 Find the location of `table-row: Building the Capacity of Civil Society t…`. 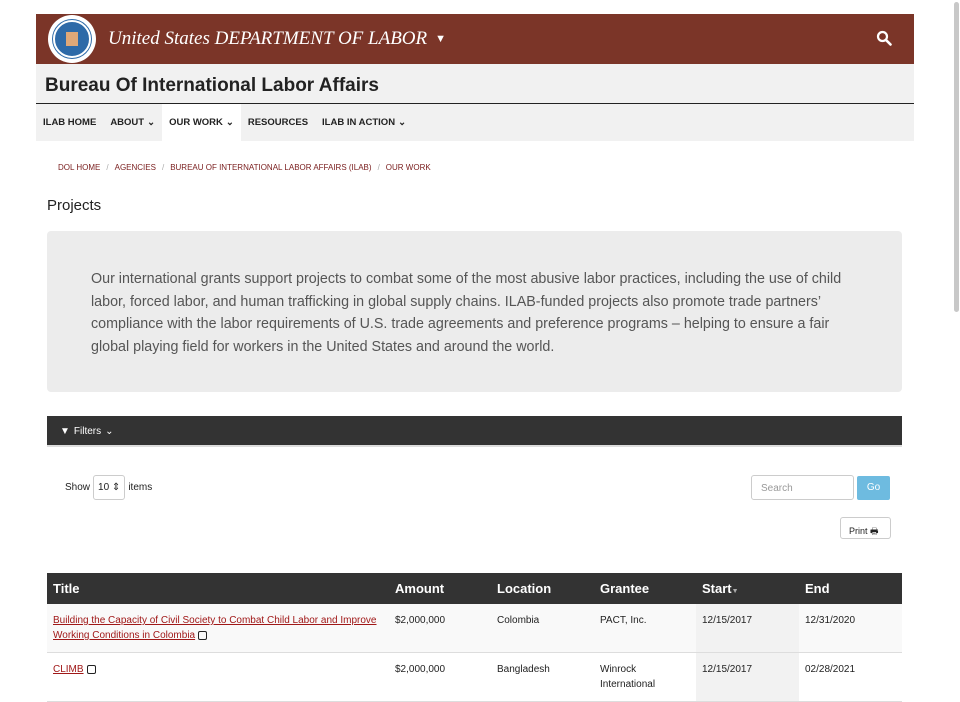

table-row: Building the Capacity of Civil Society t… is located at coordinates (474, 628).